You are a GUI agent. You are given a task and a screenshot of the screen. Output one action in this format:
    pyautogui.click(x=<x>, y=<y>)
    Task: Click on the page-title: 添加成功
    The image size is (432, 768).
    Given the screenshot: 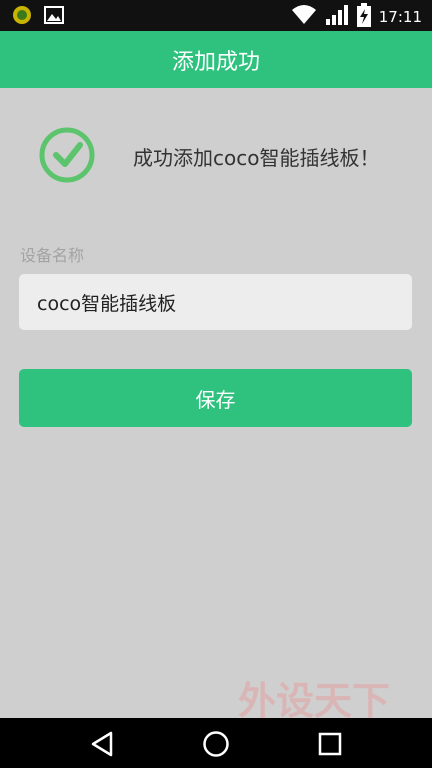 What is the action you would take?
    pyautogui.click(x=215, y=62)
    